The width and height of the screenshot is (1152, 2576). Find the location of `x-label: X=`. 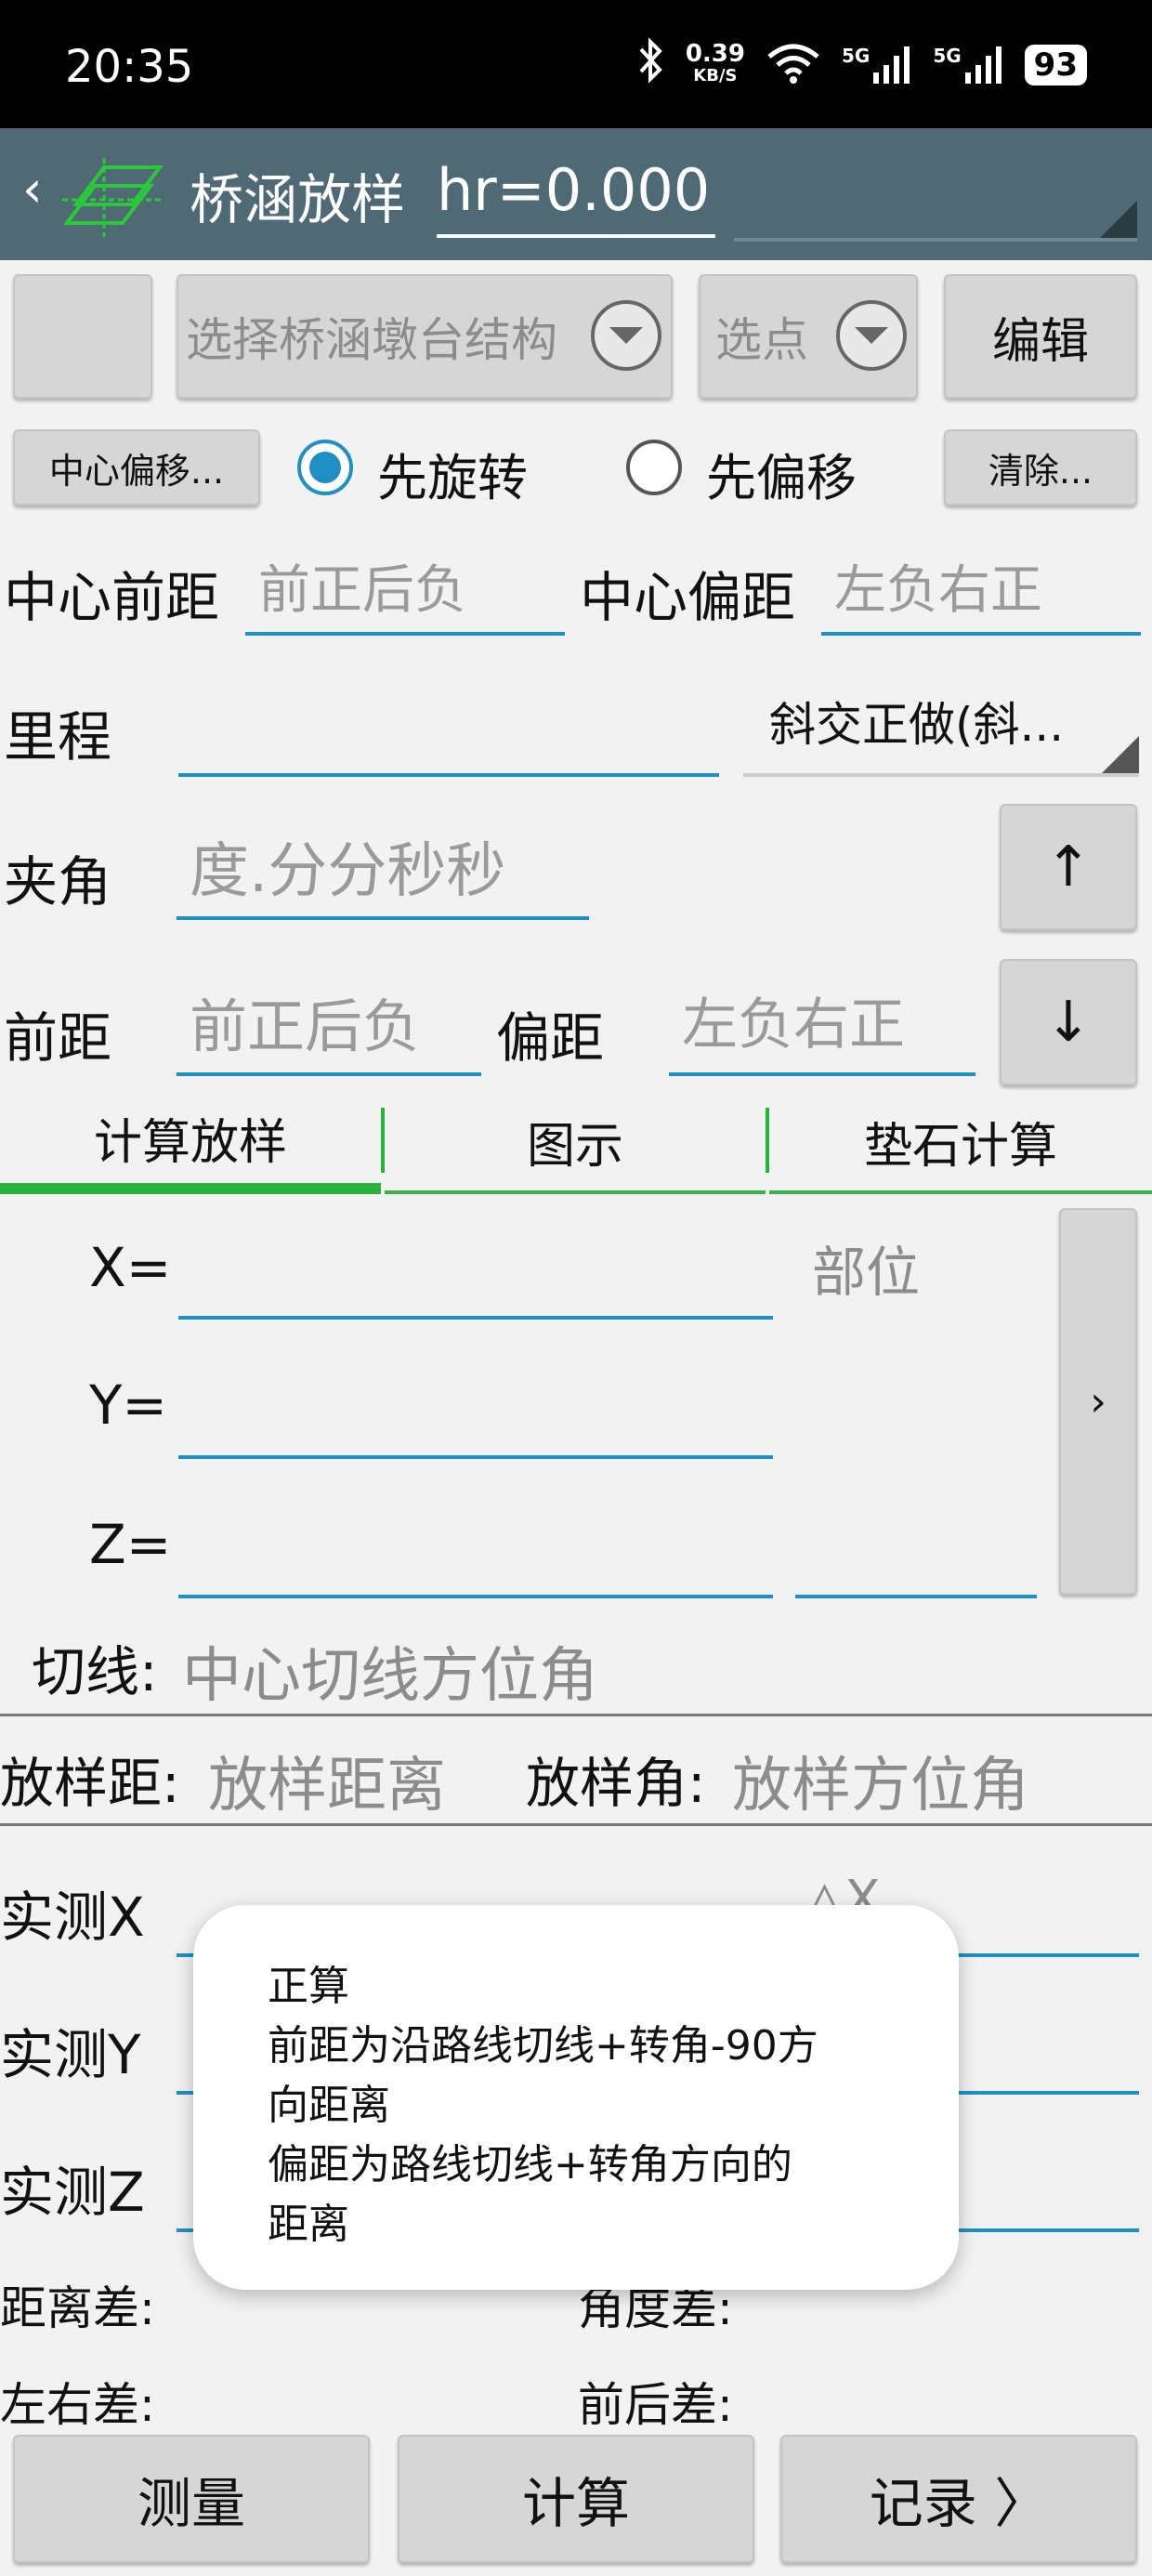

x-label: X= is located at coordinates (130, 1267).